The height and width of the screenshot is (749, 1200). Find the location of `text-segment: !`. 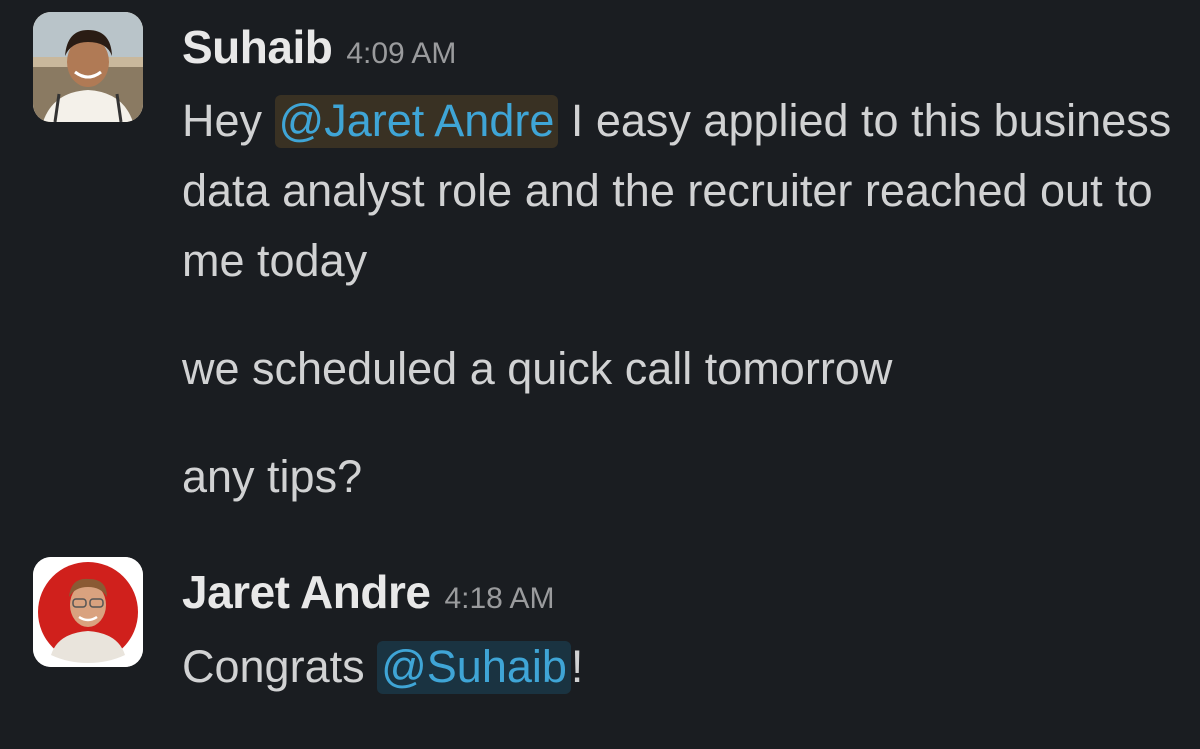

text-segment: ! is located at coordinates (577, 666).